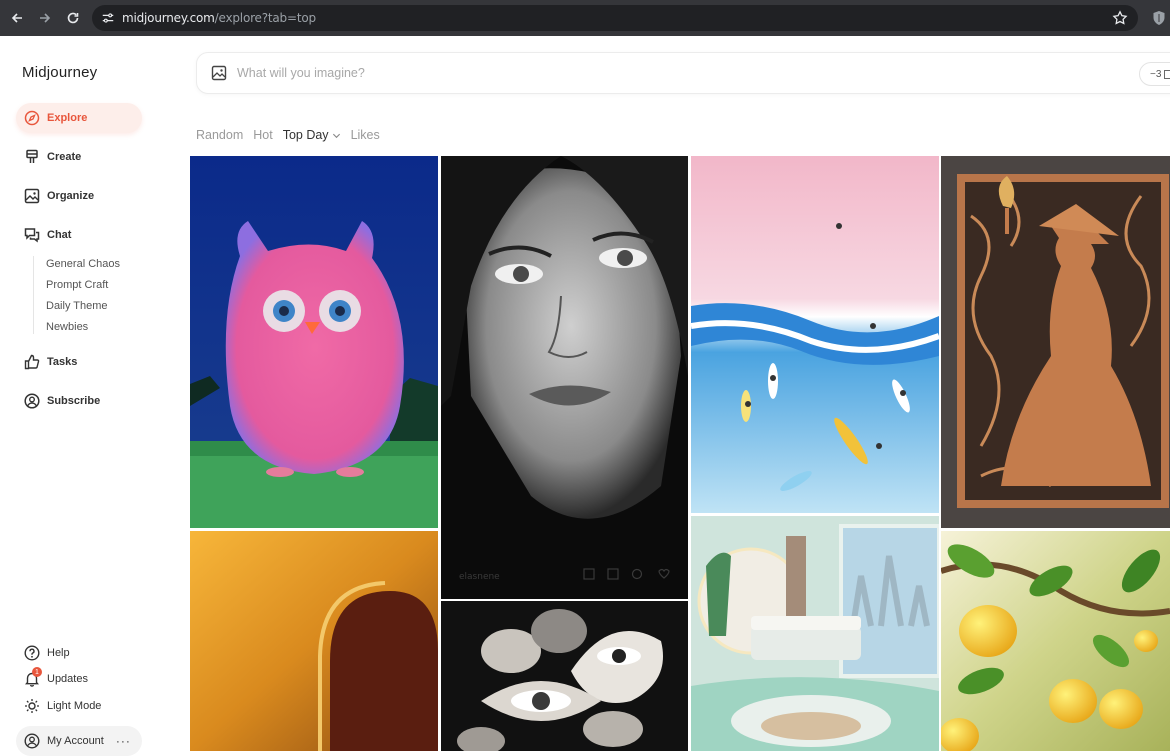 The image size is (1170, 756). I want to click on imagine-search-bar: −3, so click(683, 73).